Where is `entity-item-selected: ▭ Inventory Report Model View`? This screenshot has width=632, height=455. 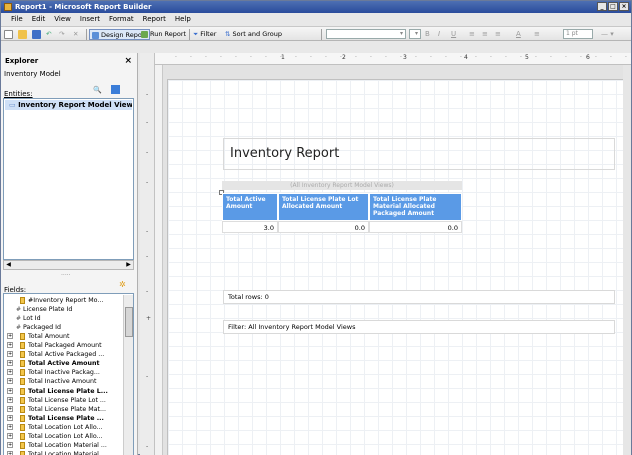 entity-item-selected: ▭ Inventory Report Model View is located at coordinates (68, 105).